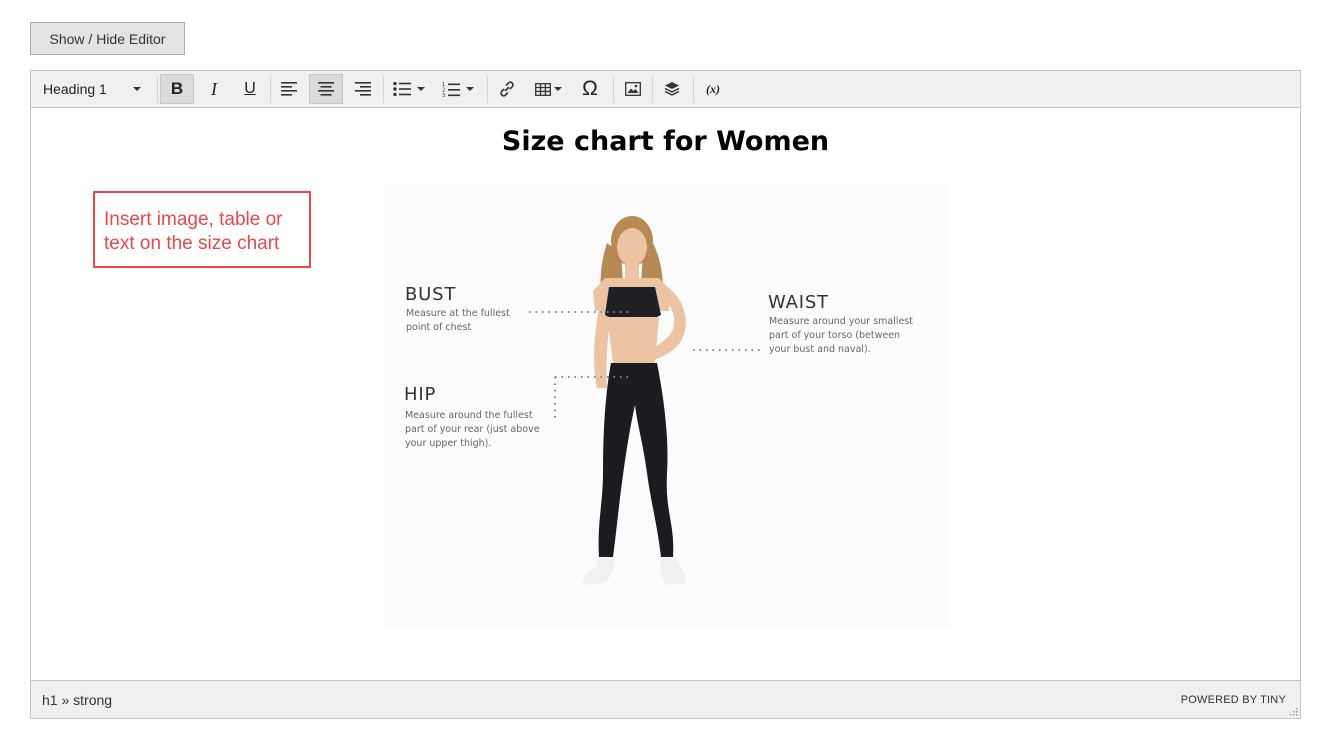 The height and width of the screenshot is (746, 1334). I want to click on bullet-list-icon, so click(402, 89).